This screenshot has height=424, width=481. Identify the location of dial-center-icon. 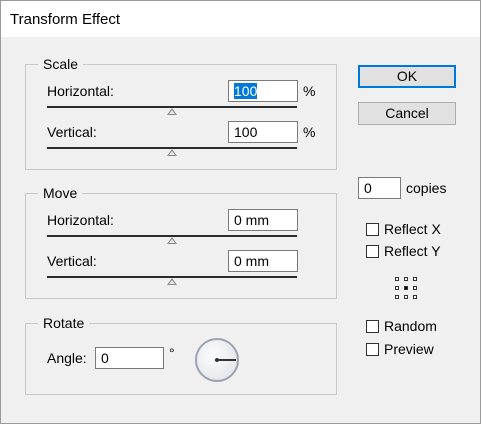
(217, 360).